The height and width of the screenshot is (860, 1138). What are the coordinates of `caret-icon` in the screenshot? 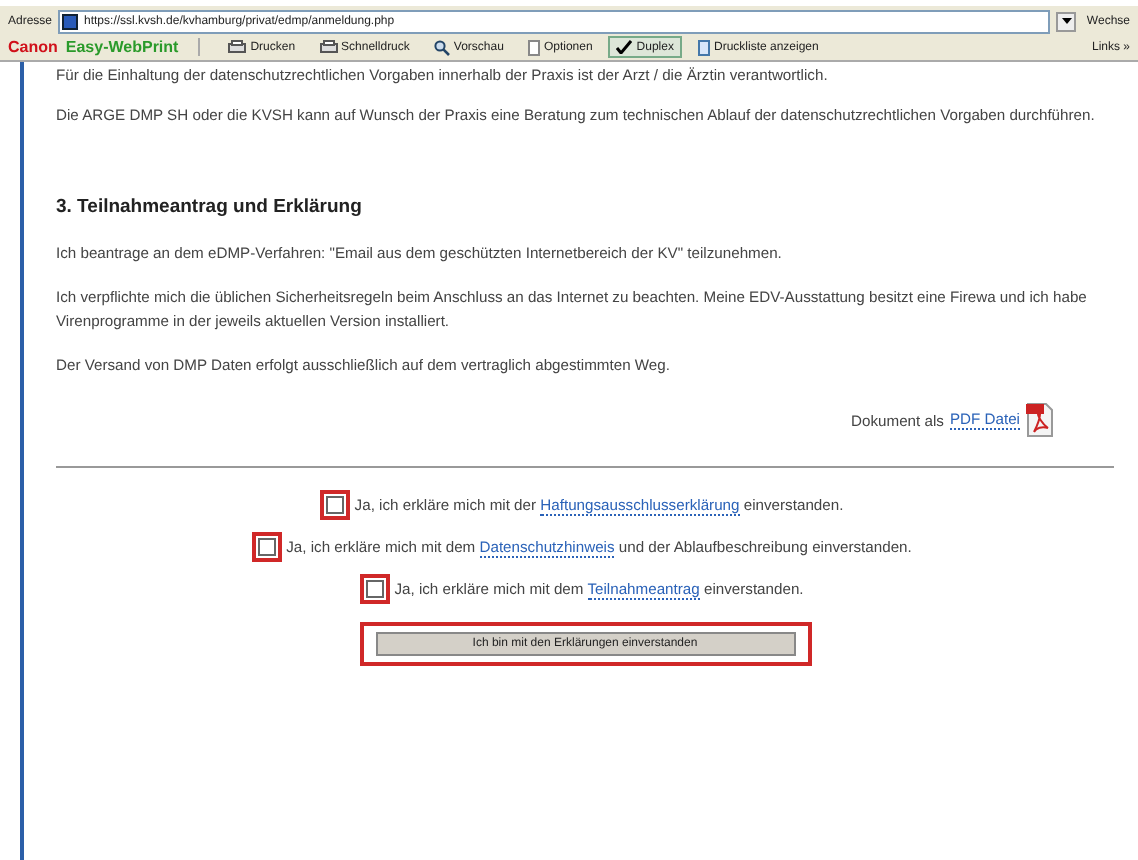 It's located at (1066, 22).